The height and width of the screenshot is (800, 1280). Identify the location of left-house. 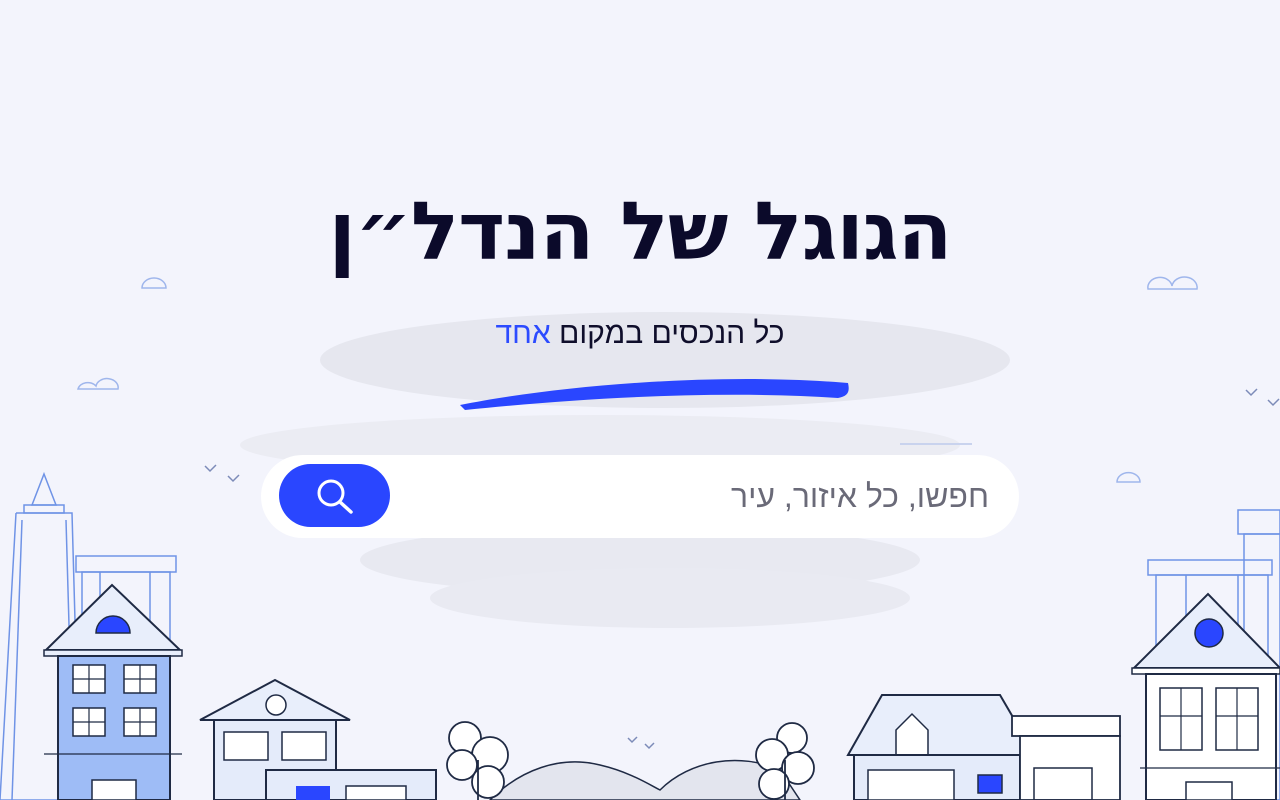
(113, 691).